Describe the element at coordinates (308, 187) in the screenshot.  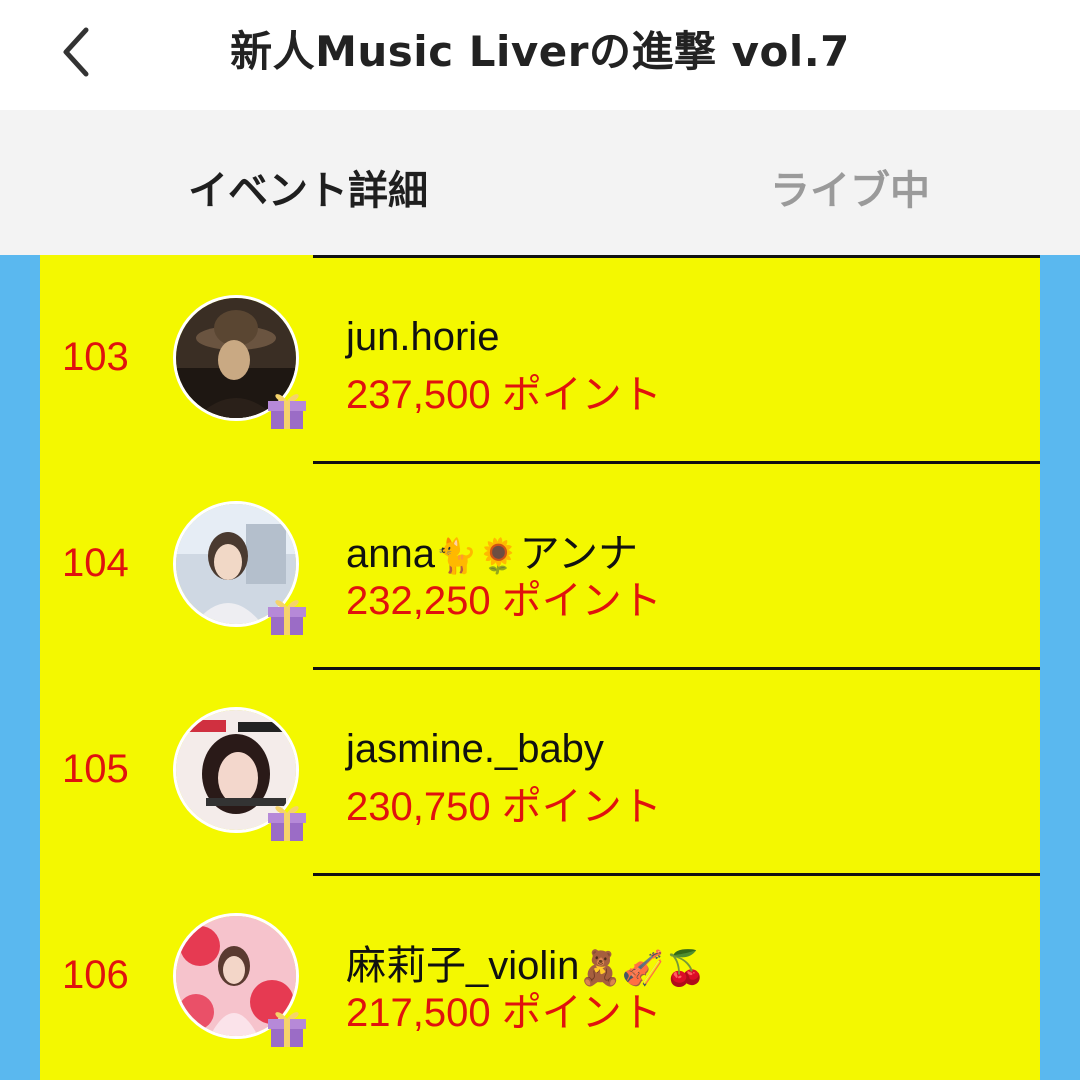
I see `tab-event-details: イベント詳細` at that location.